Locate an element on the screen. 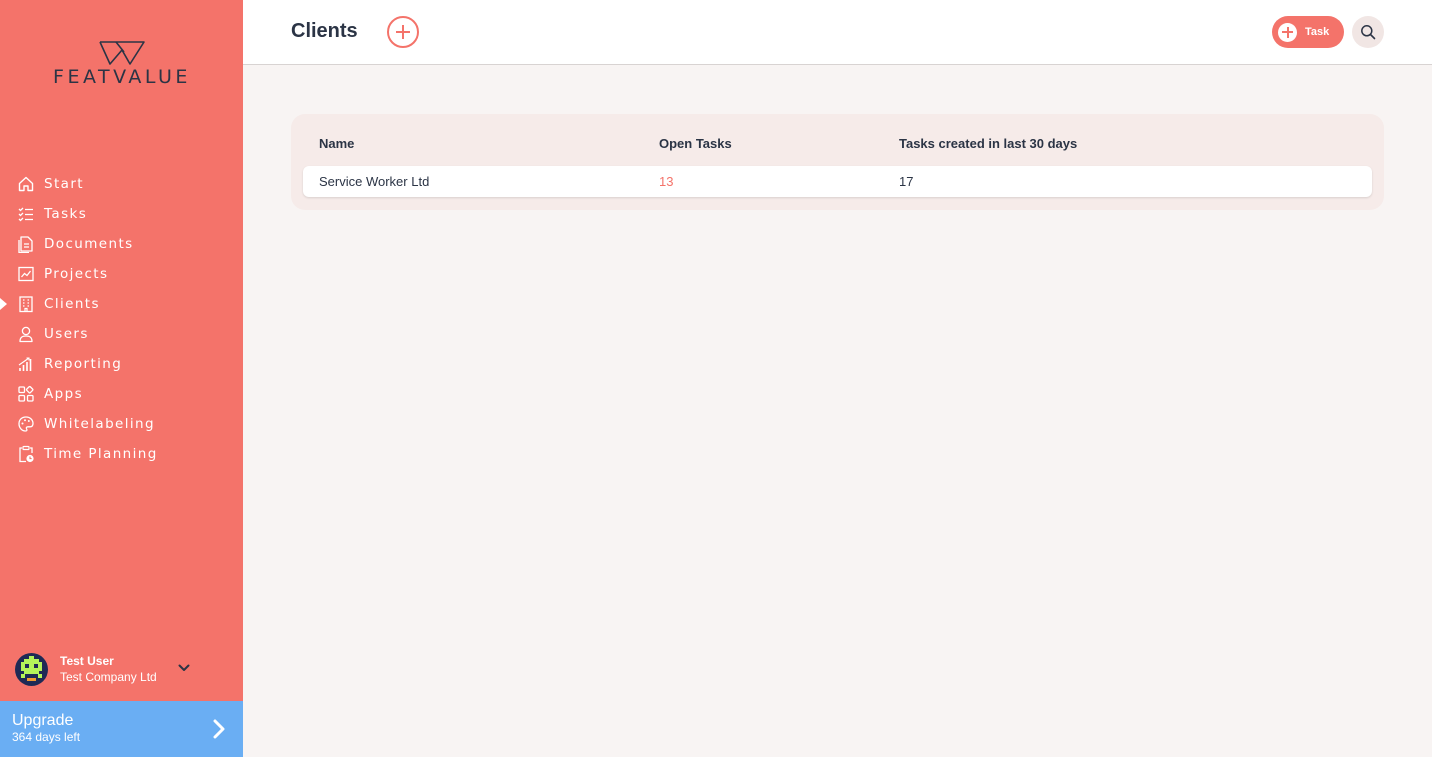 Image resolution: width=1432 pixels, height=757 pixels. column-header-tasks-last-30-days: Tasks created in last 30 days is located at coordinates (988, 143).